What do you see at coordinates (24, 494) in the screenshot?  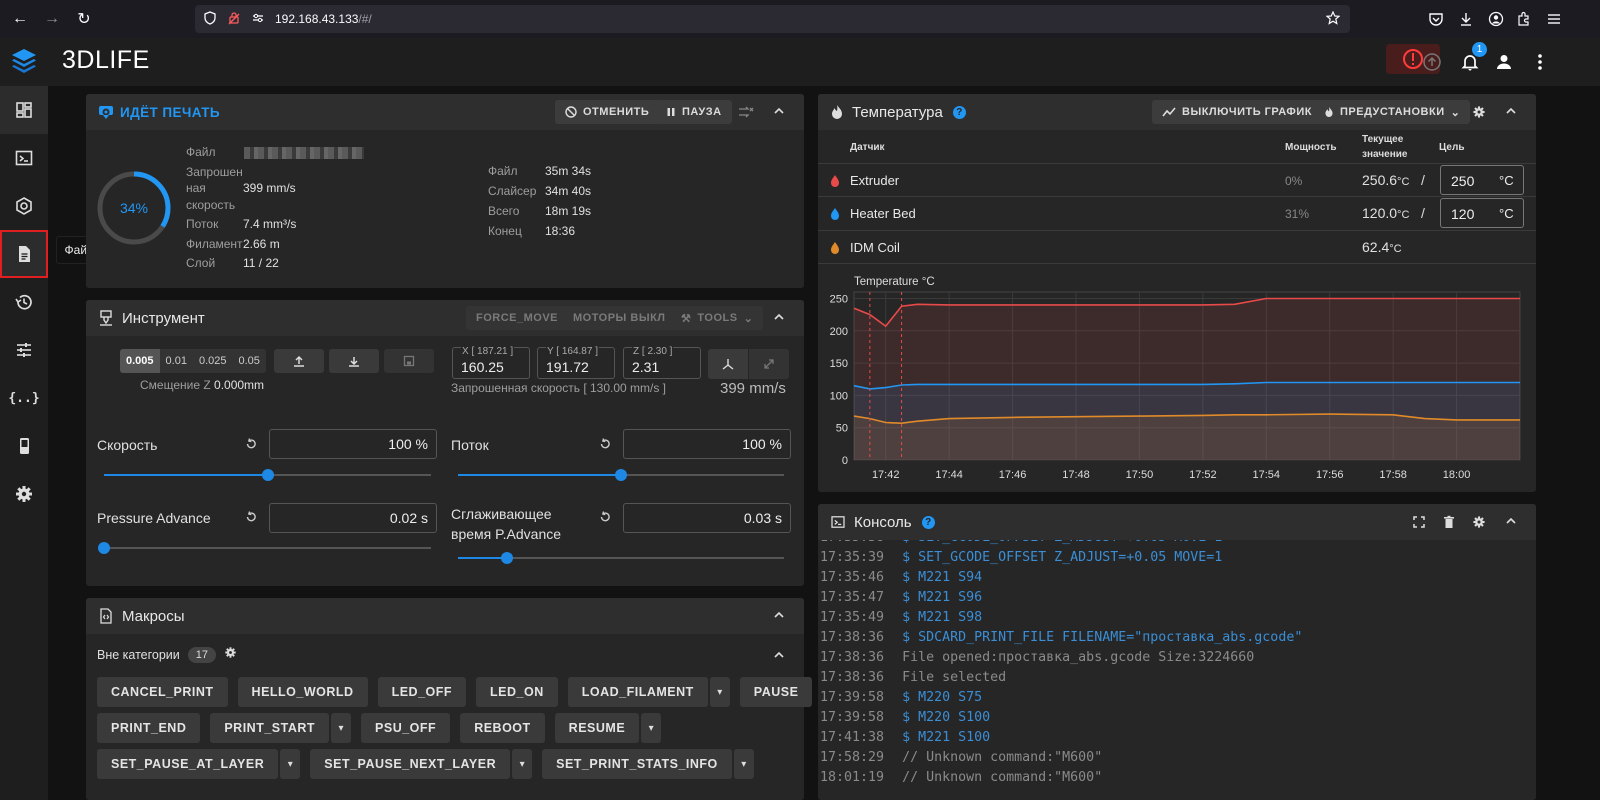 I see `nav-settings` at bounding box center [24, 494].